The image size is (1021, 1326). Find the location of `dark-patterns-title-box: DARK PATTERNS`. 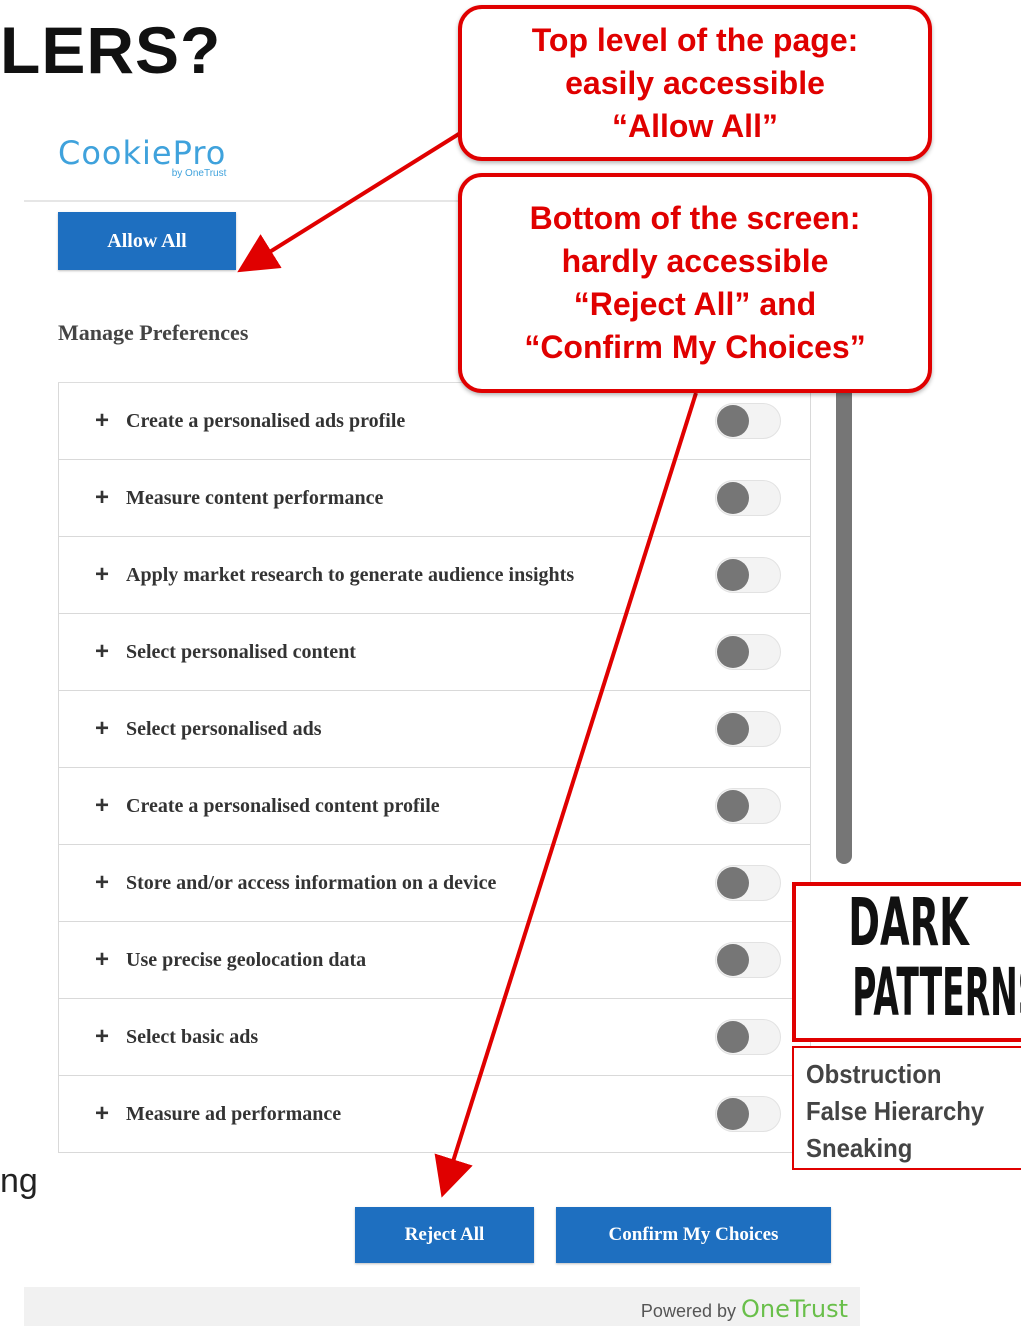

dark-patterns-title-box: DARK PATTERNS is located at coordinates (906, 962).